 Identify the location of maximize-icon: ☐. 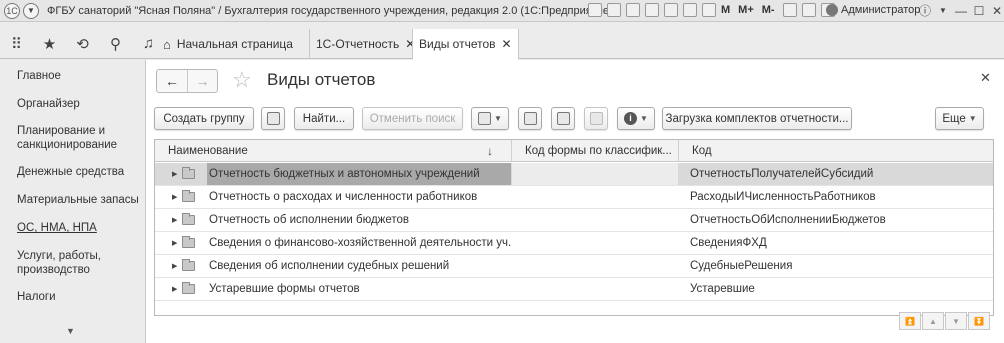
(979, 11).